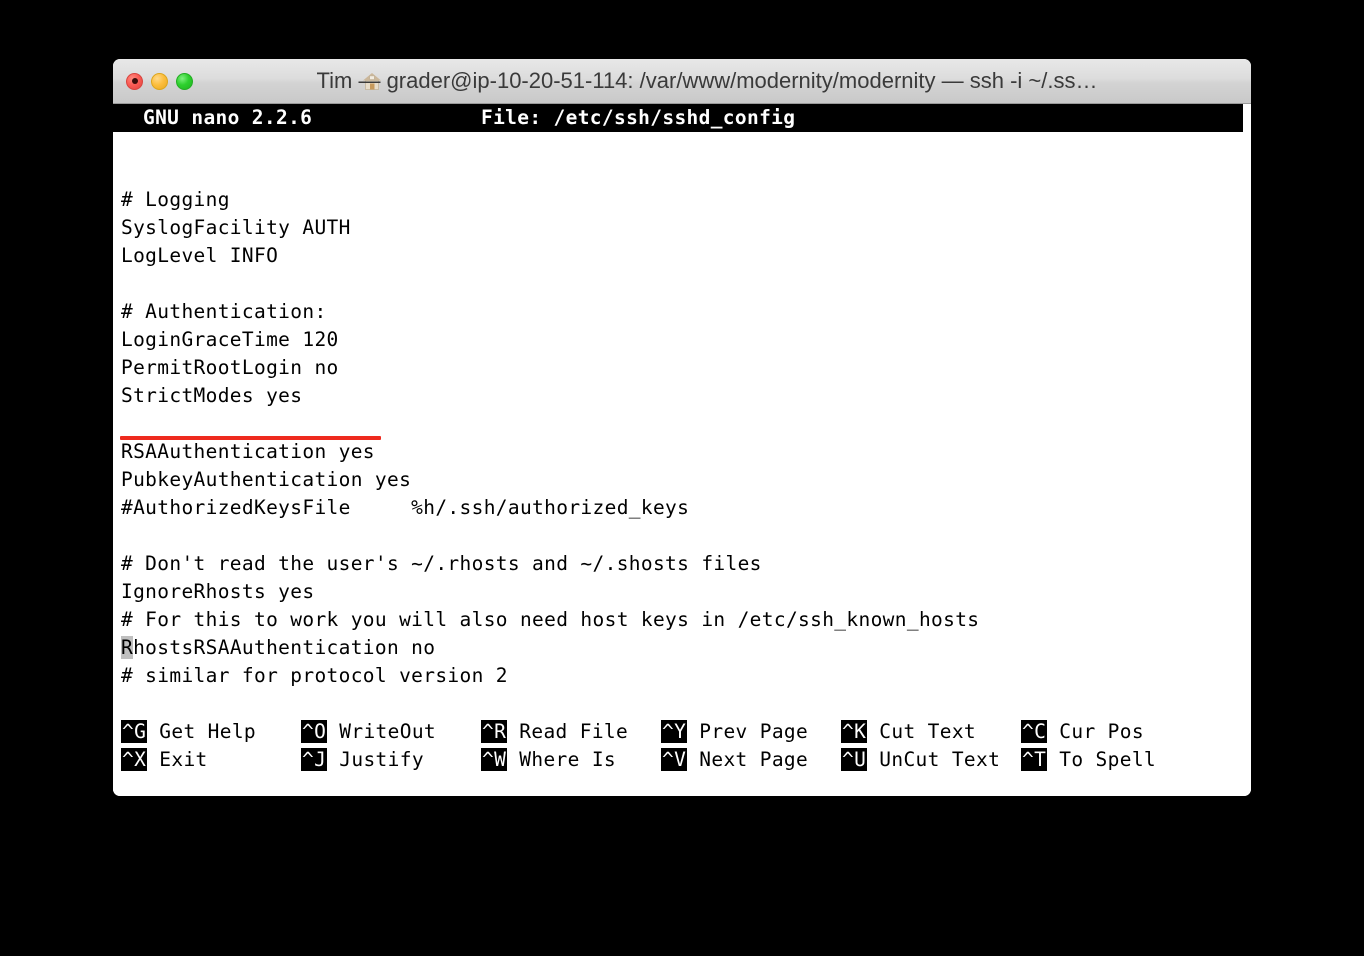 This screenshot has width=1364, height=956. I want to click on editor-line: # Logging, so click(175, 199).